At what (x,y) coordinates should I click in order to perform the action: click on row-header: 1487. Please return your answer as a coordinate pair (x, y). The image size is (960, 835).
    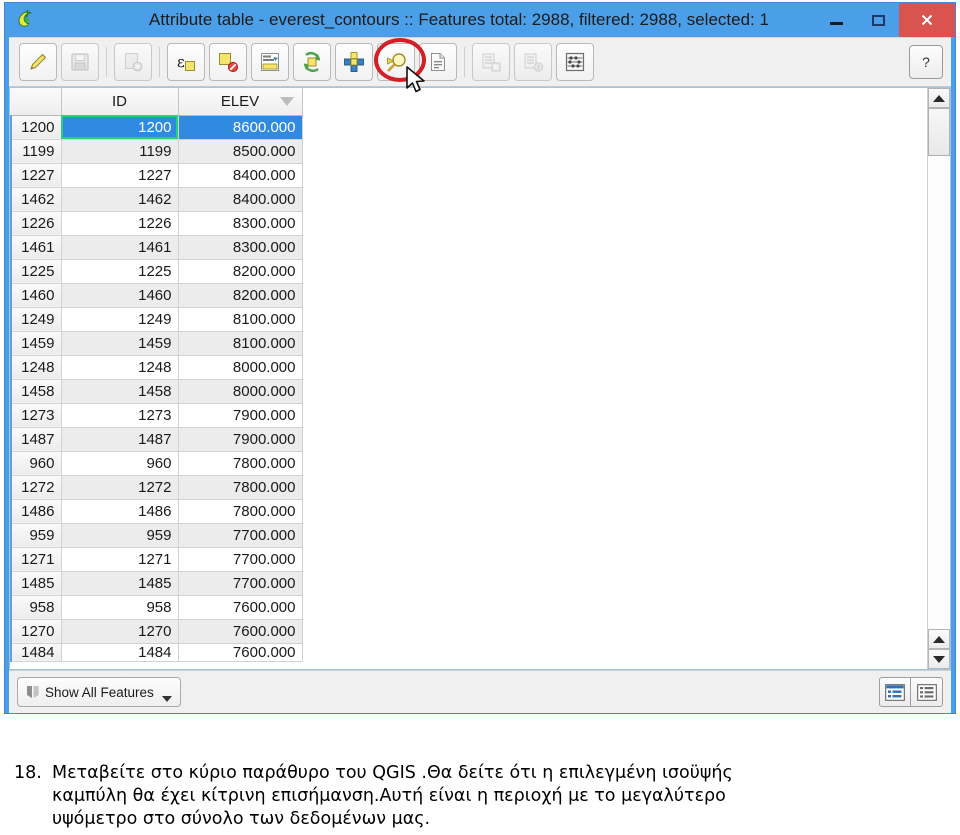
    Looking at the image, I should click on (36, 439).